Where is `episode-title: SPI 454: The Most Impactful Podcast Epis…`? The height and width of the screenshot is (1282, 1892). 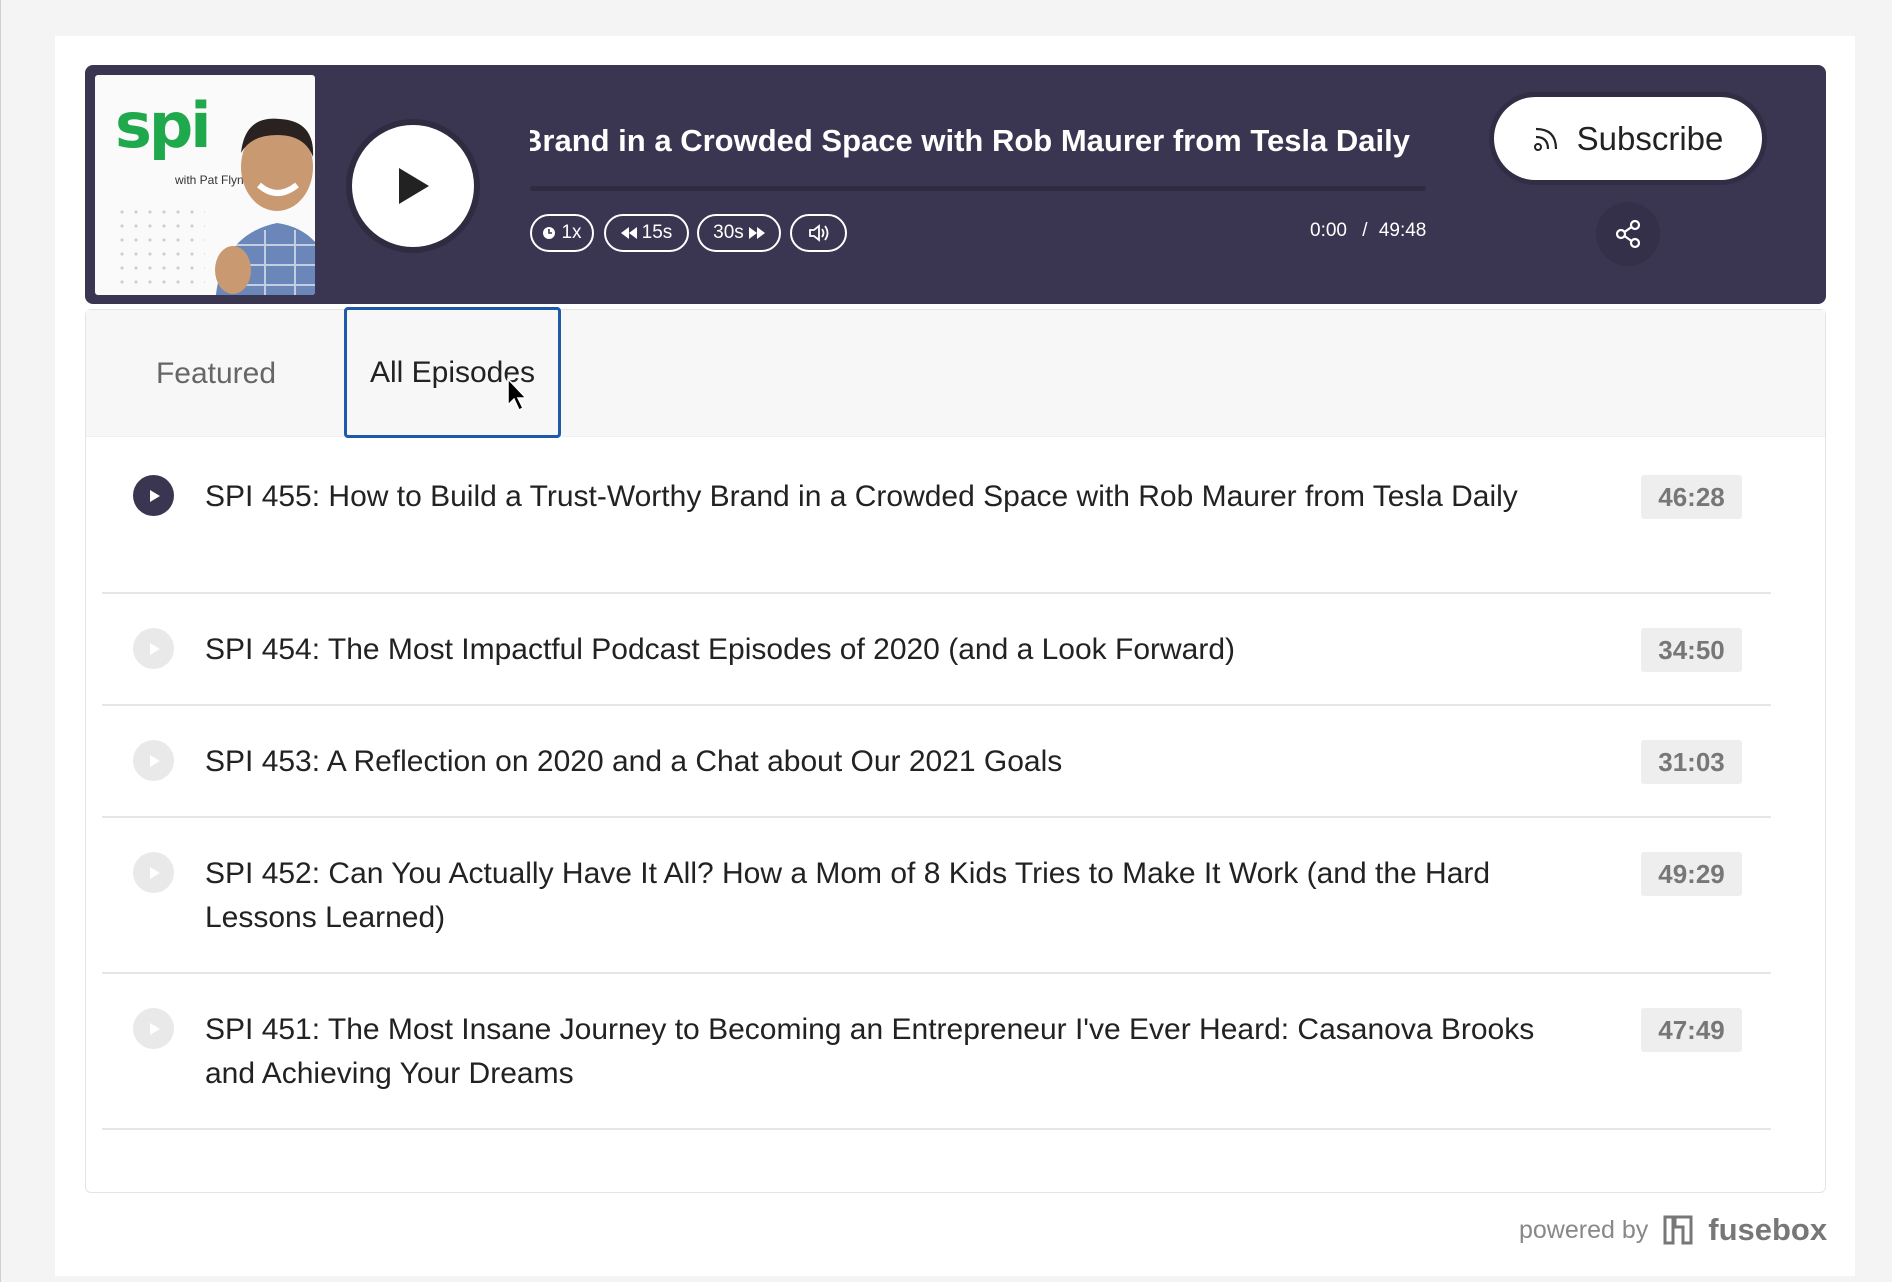 episode-title: SPI 454: The Most Impactful Podcast Epis… is located at coordinates (890, 650).